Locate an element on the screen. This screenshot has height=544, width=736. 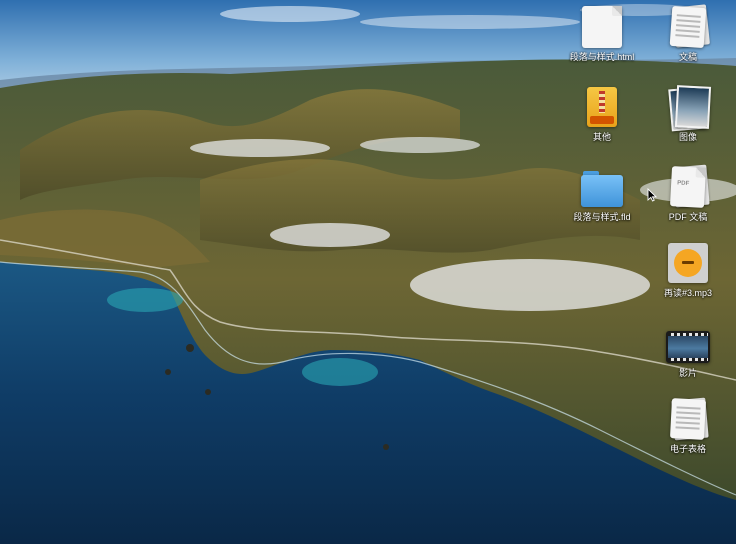
desktop-icon-other-stack: 其他 is located at coordinates (602, 113).